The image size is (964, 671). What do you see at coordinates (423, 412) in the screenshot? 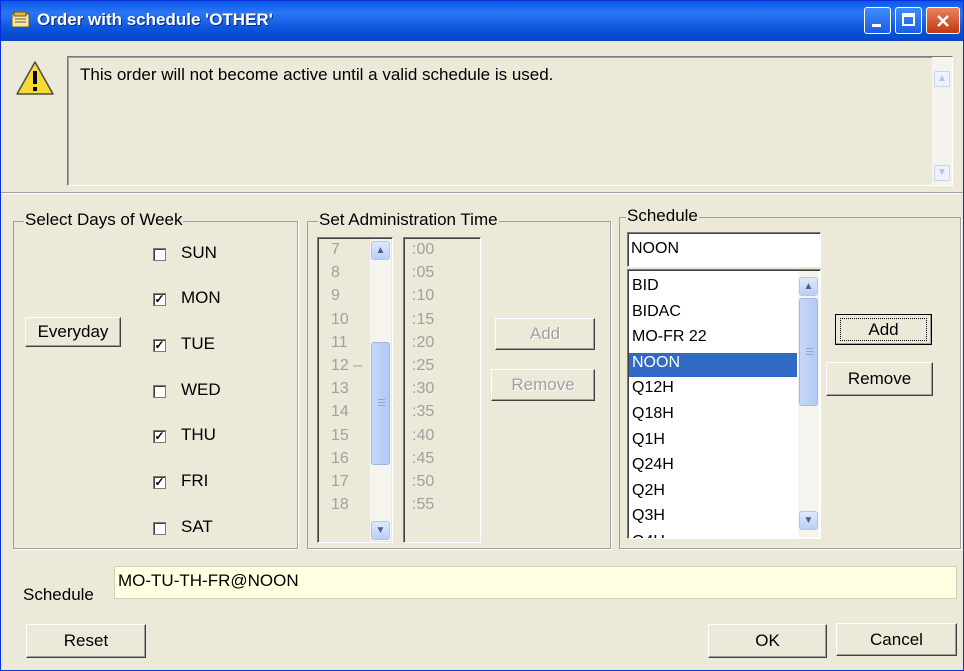
I see `minute-item: :35` at bounding box center [423, 412].